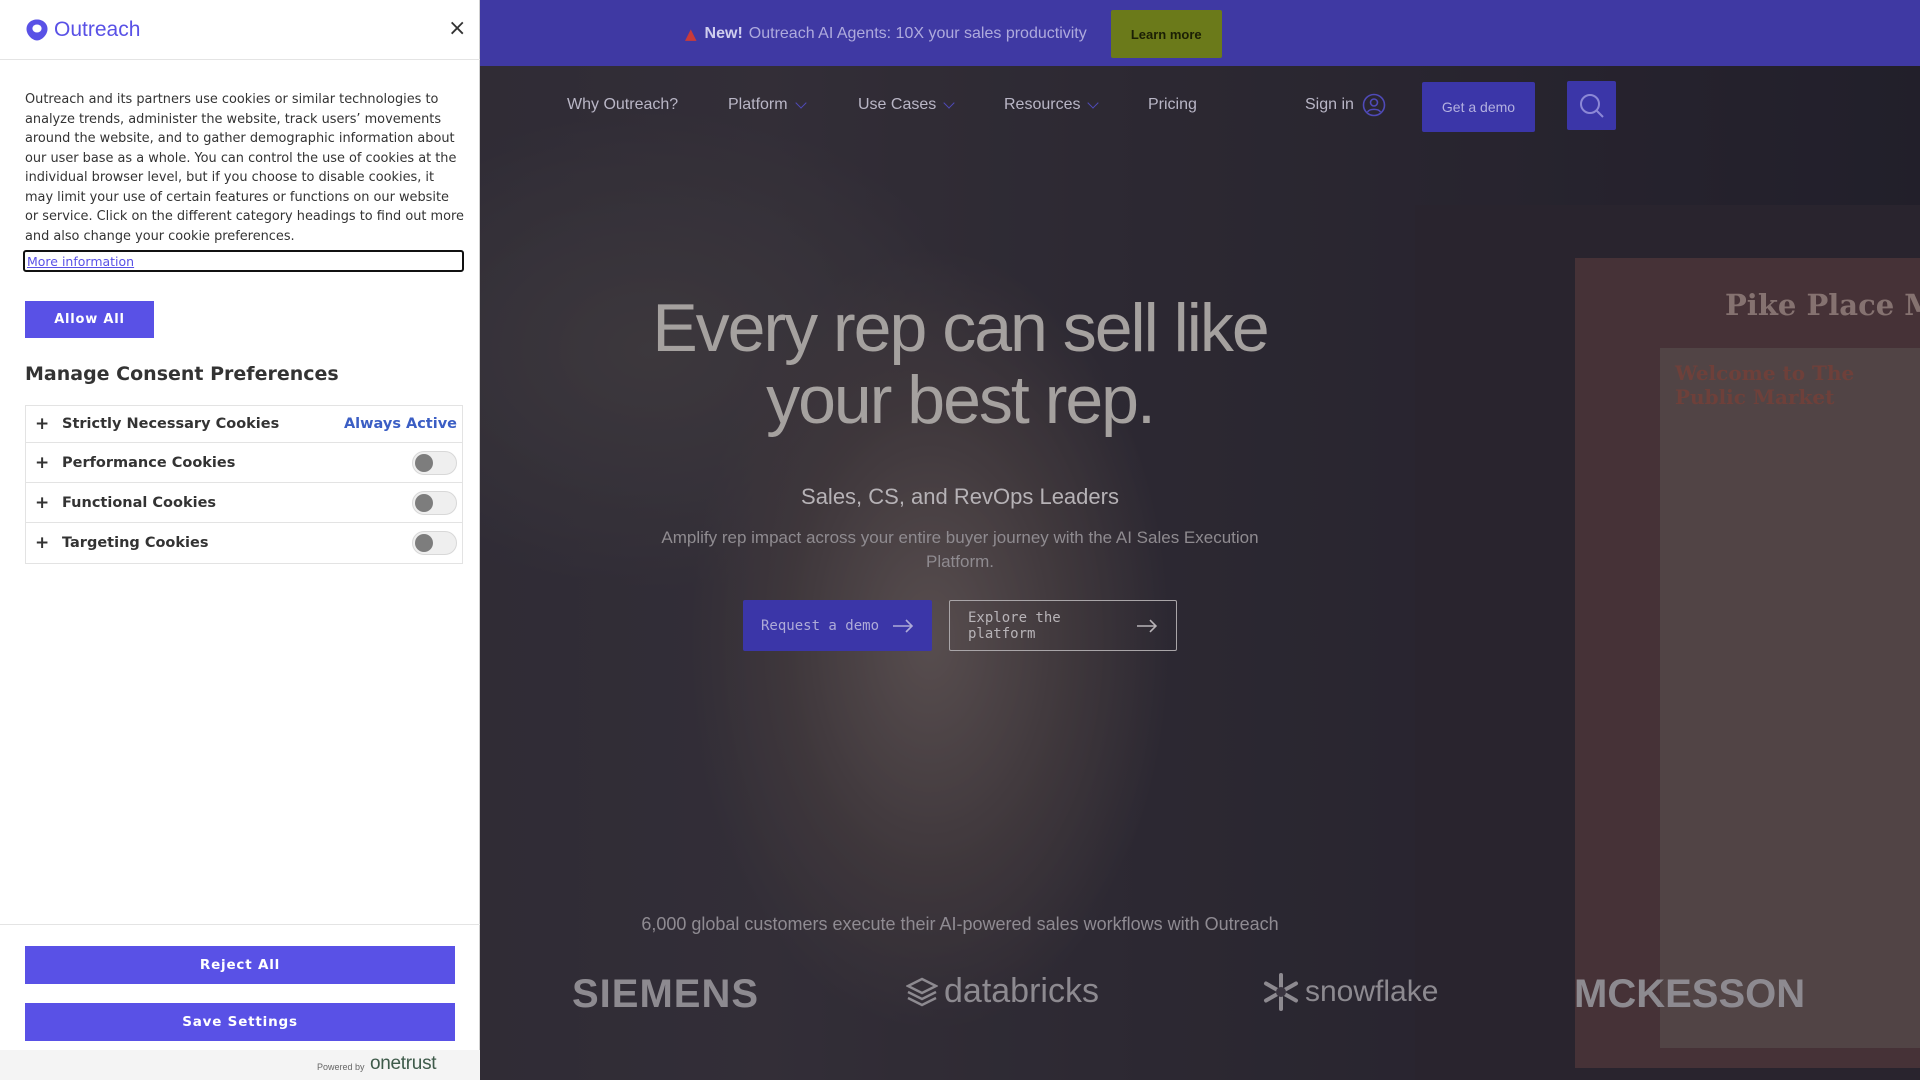  I want to click on outreach-logo: Outreach, so click(82, 30).